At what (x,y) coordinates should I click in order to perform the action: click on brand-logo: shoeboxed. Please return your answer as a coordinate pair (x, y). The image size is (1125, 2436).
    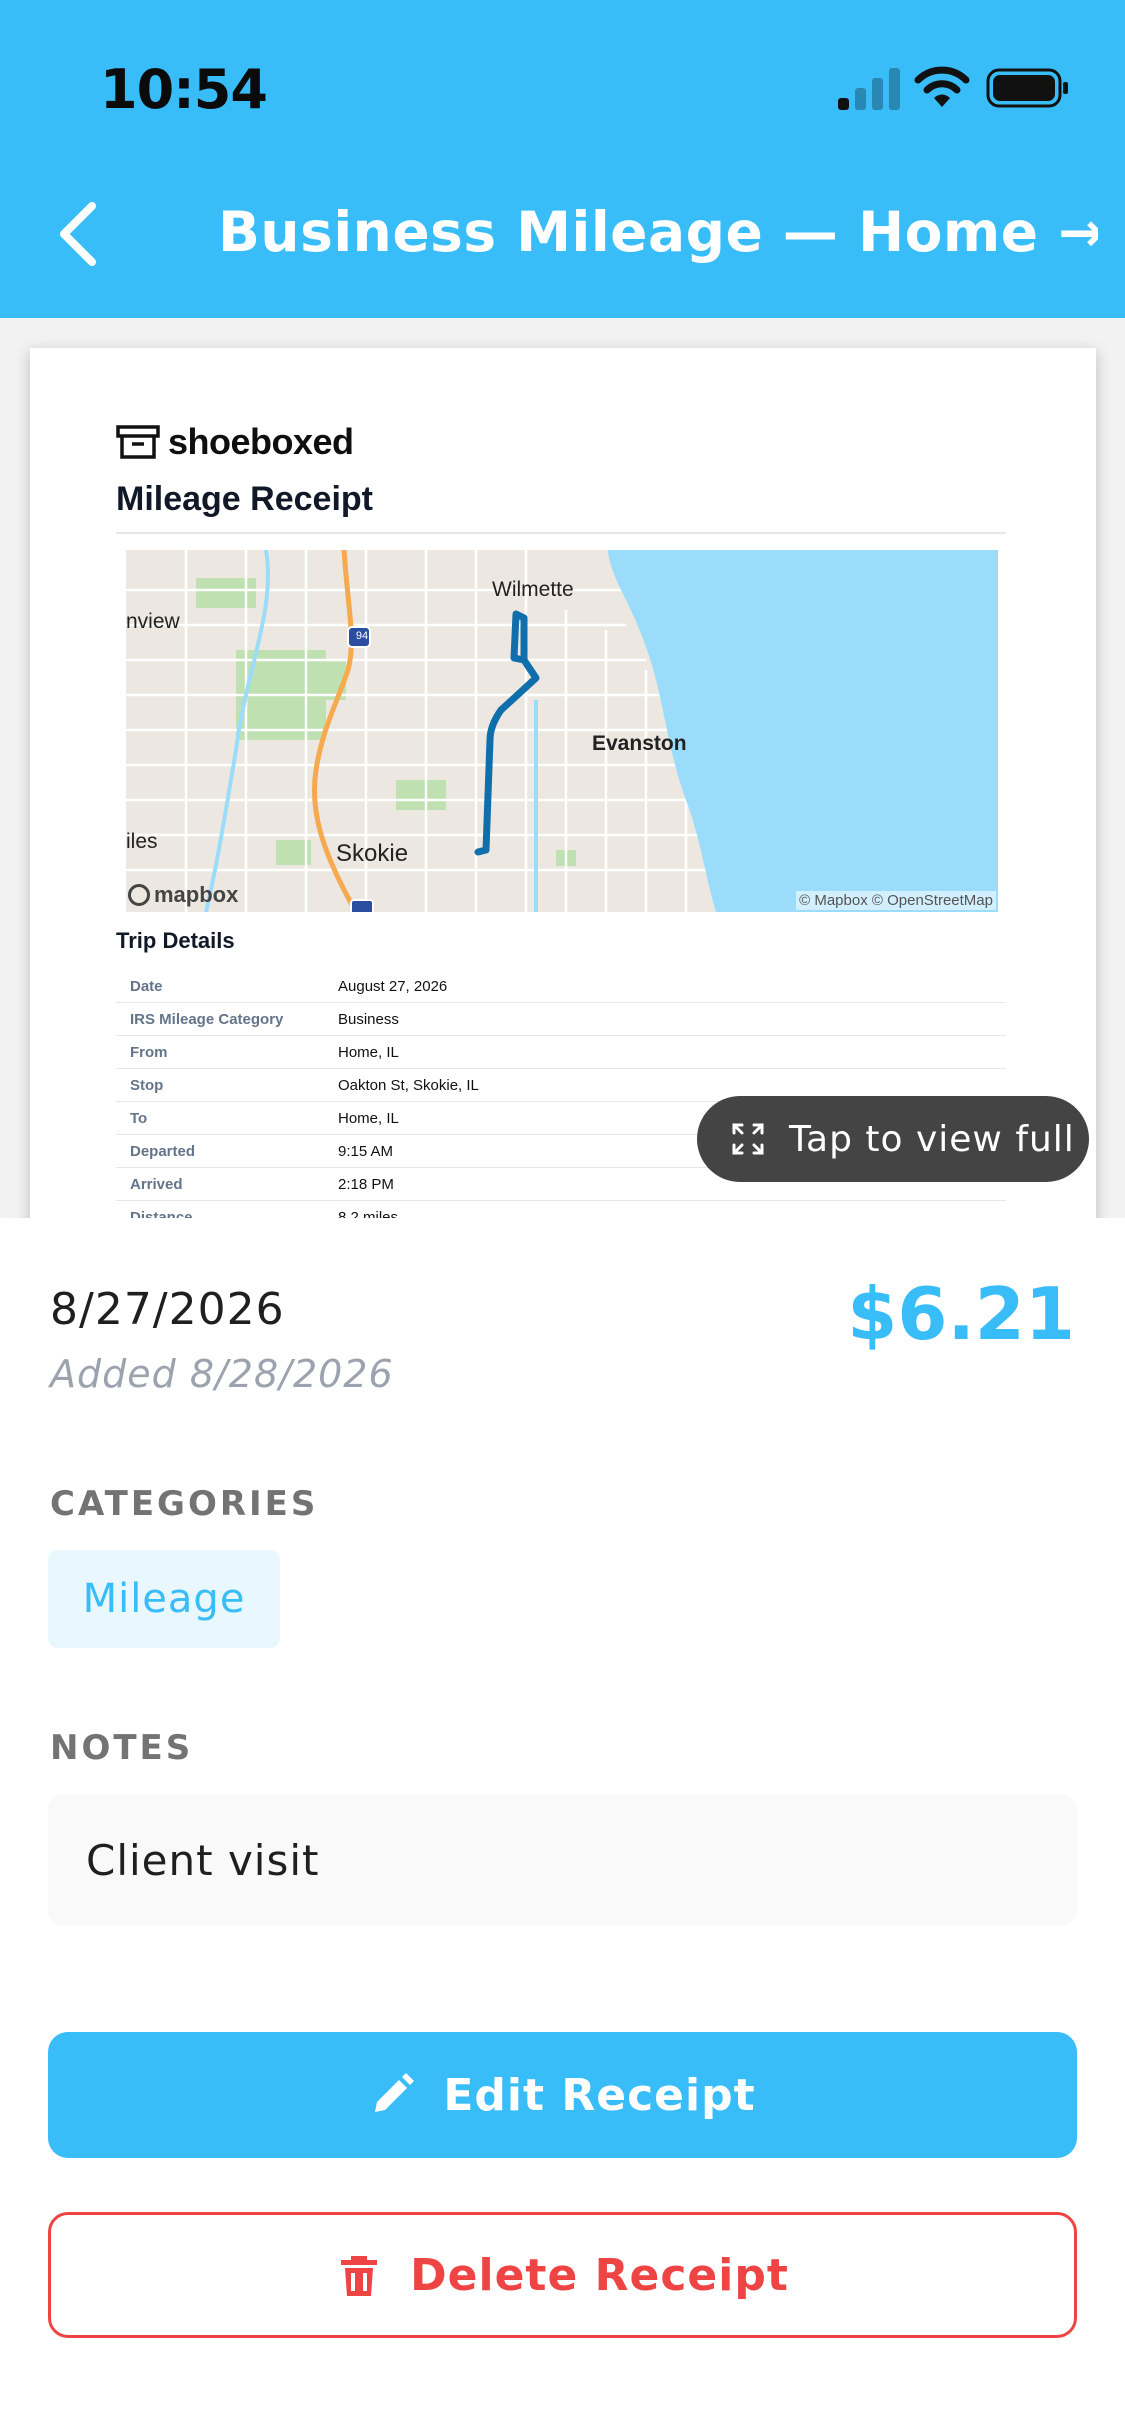
    Looking at the image, I should click on (235, 442).